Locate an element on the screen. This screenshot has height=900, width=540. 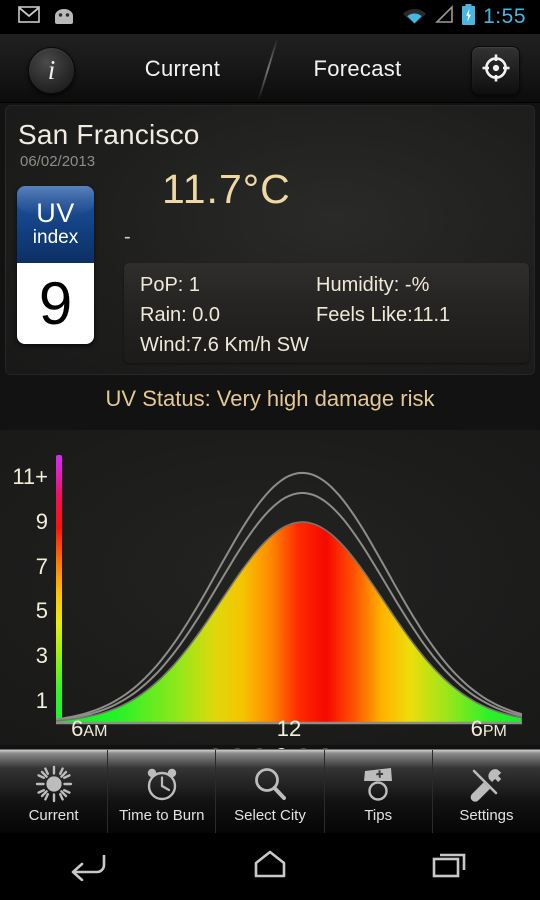
chart-y-axis: 1 3 5 7 9 11+ is located at coordinates (26, 571).